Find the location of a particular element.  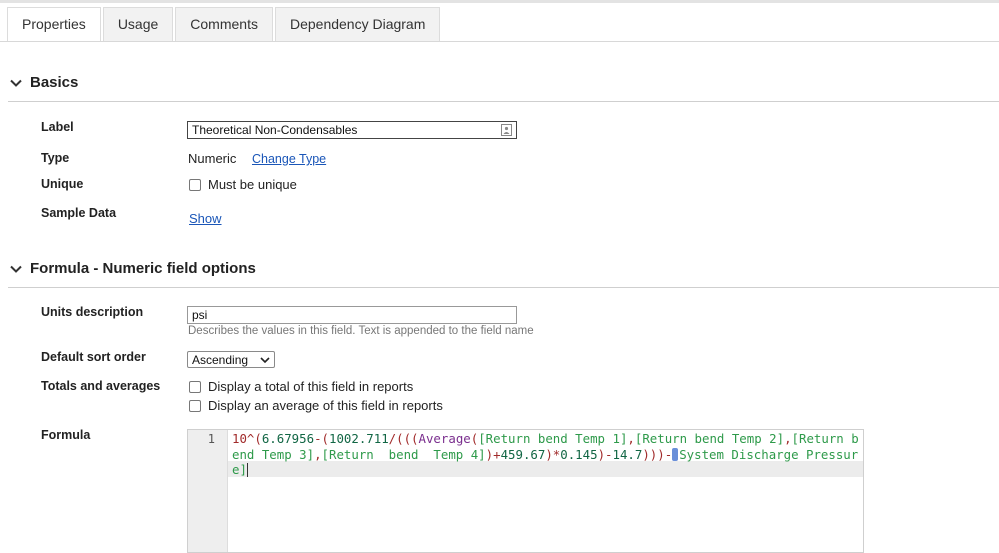

formula-token: -( is located at coordinates (321, 438).